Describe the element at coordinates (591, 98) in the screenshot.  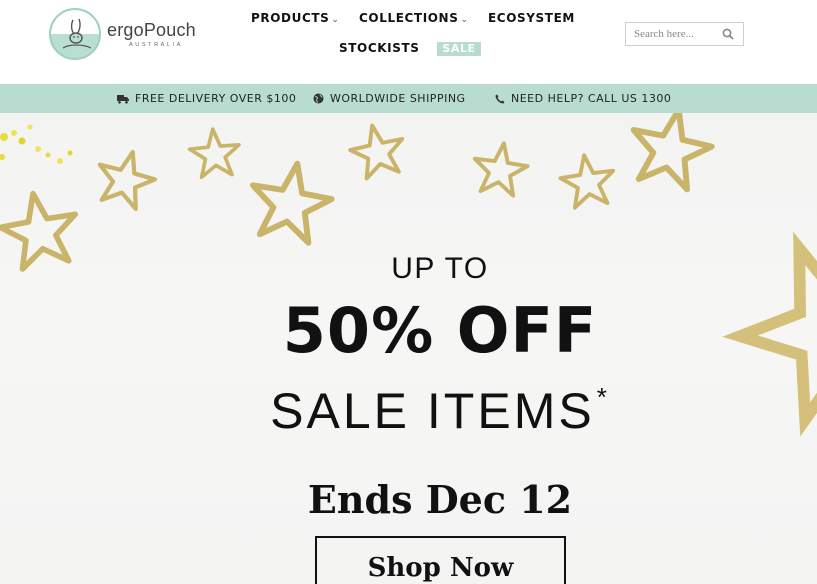
I see `help-text: NEED HELP? CALL US 1300` at that location.